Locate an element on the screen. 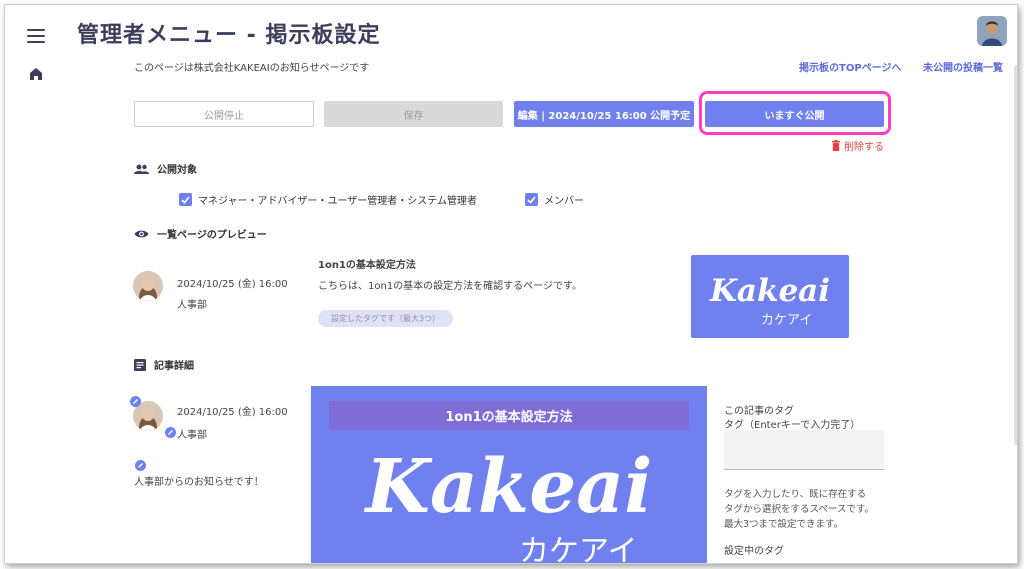  preview-department: 人事部 is located at coordinates (192, 305).